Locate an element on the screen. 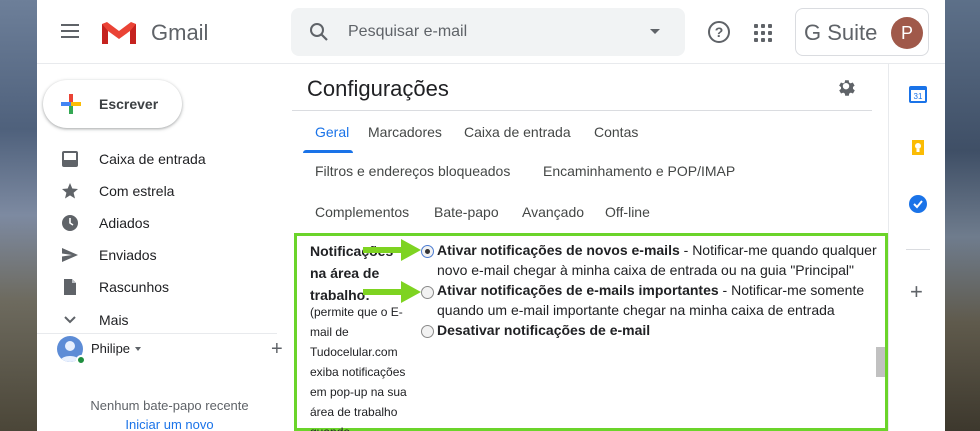 This screenshot has width=980, height=431. account-avatar: P is located at coordinates (907, 33).